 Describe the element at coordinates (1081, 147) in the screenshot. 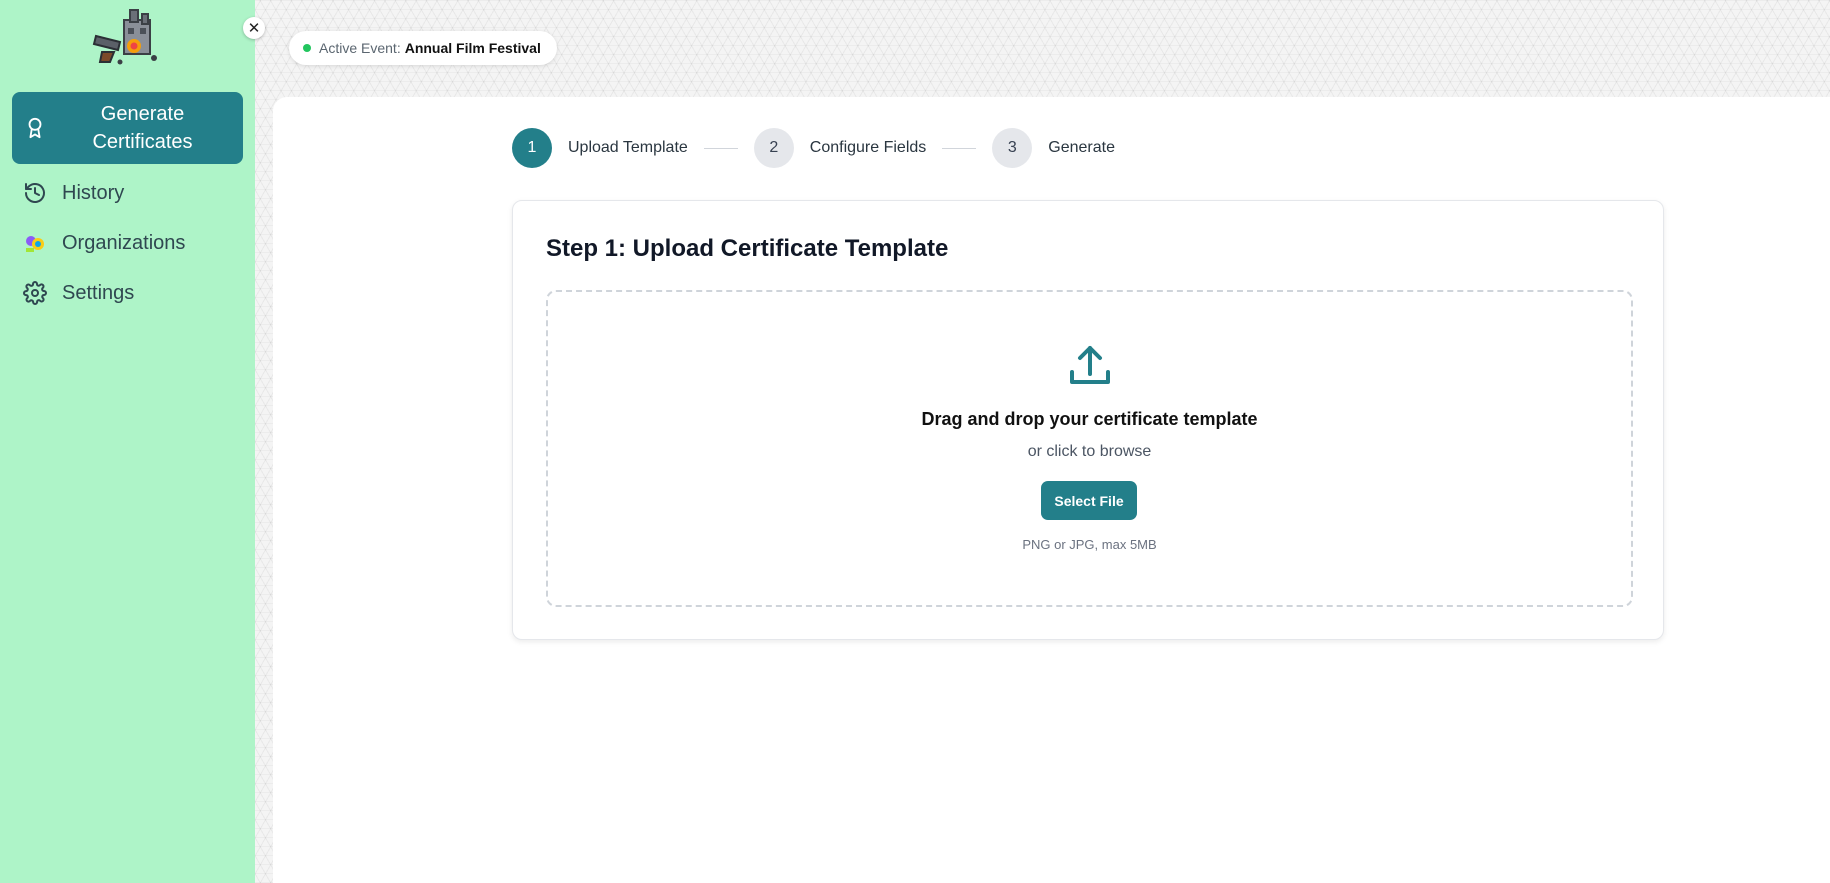

I see `step-3-label: Generate` at that location.